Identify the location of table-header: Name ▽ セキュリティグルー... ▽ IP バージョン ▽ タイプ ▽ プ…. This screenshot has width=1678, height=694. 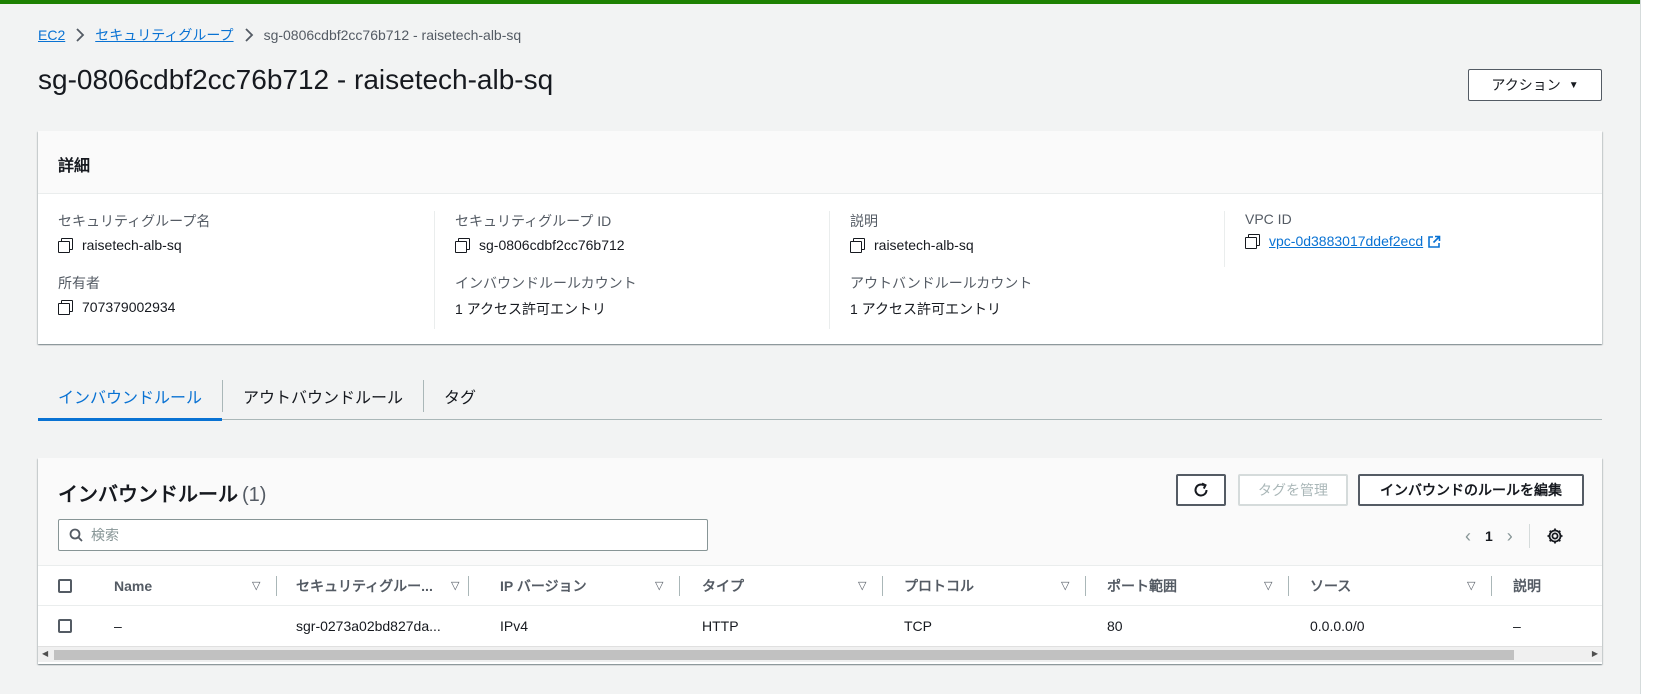
(820, 586).